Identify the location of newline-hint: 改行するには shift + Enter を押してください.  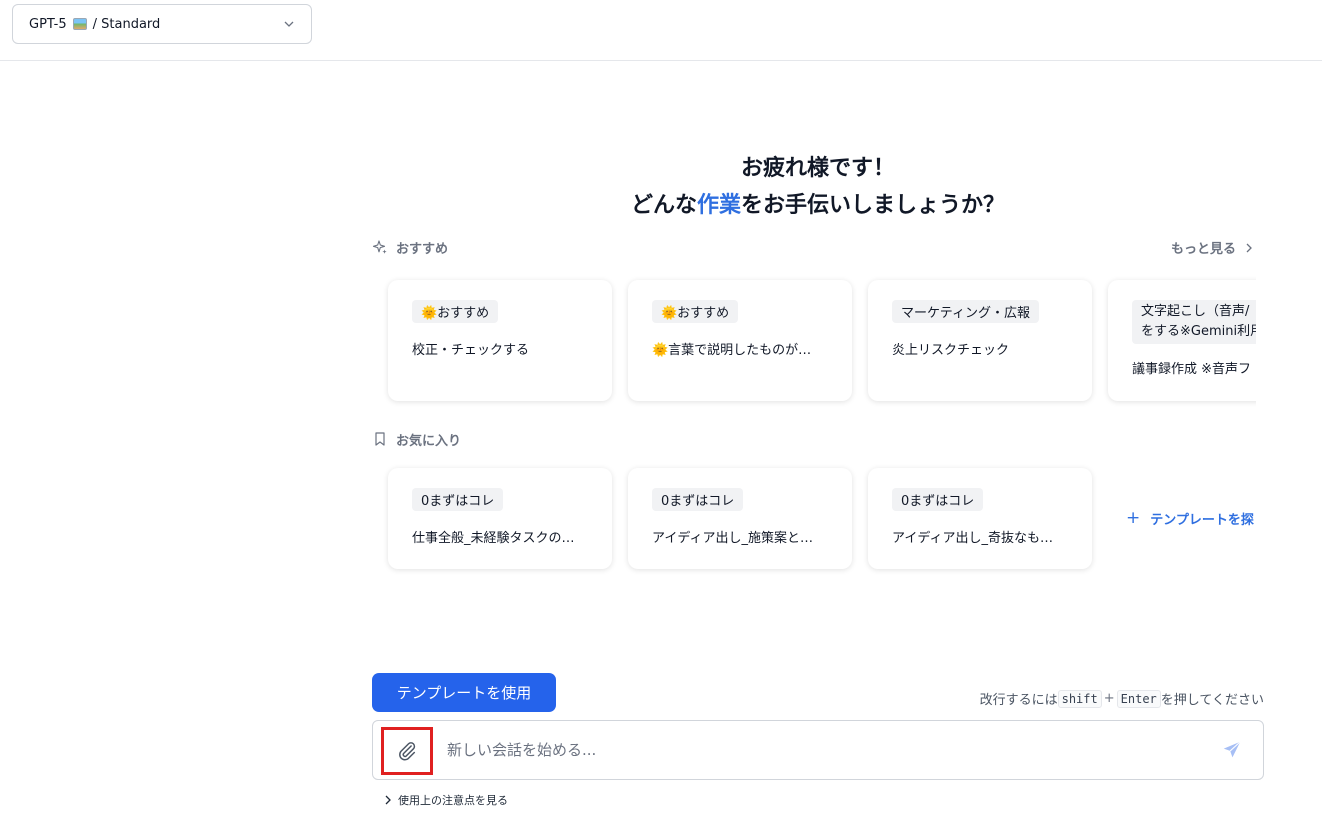
(1122, 698).